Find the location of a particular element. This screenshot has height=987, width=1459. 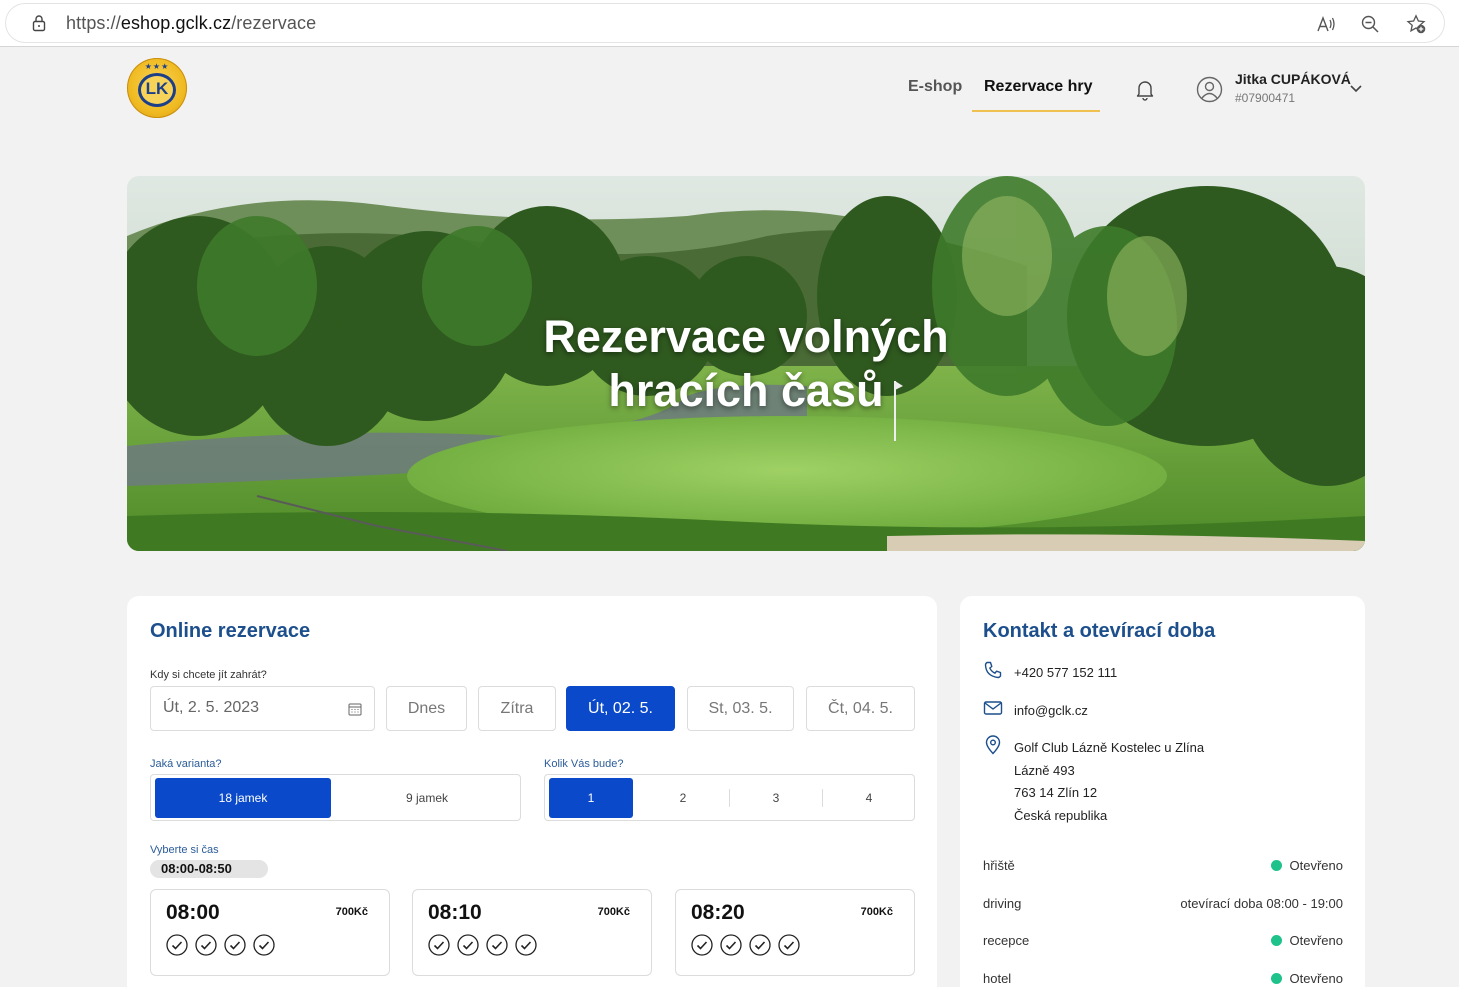

url-text: https://eshop.gclk.cz/rezervace is located at coordinates (191, 23).